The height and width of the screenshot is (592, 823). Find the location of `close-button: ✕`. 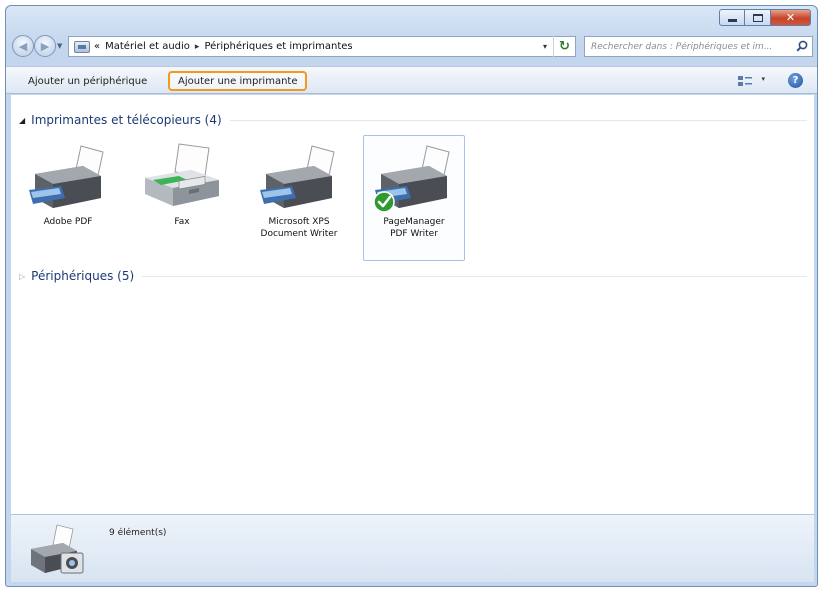

close-button: ✕ is located at coordinates (791, 17).